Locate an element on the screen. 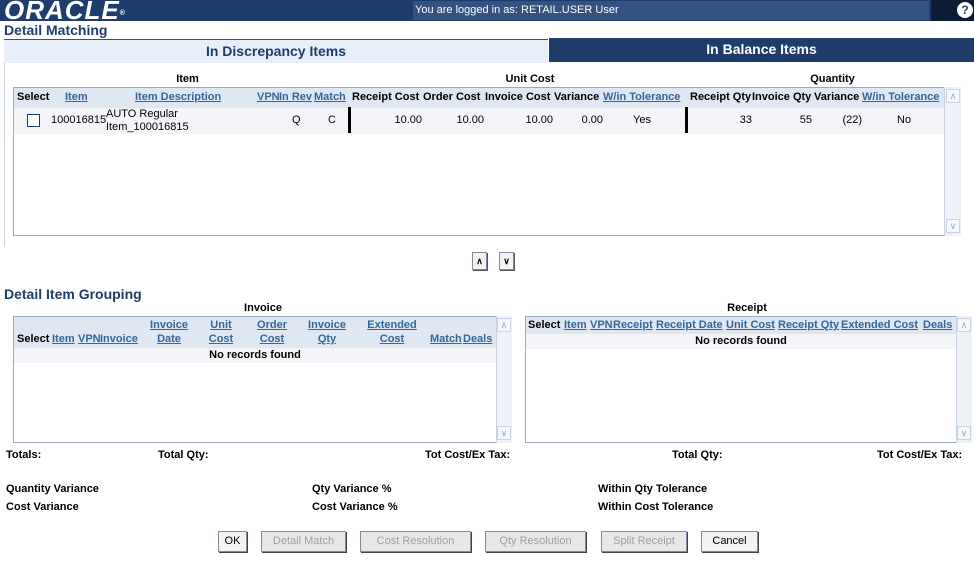  within-cost-tolerance-label: Within Cost Tolerance is located at coordinates (656, 507).